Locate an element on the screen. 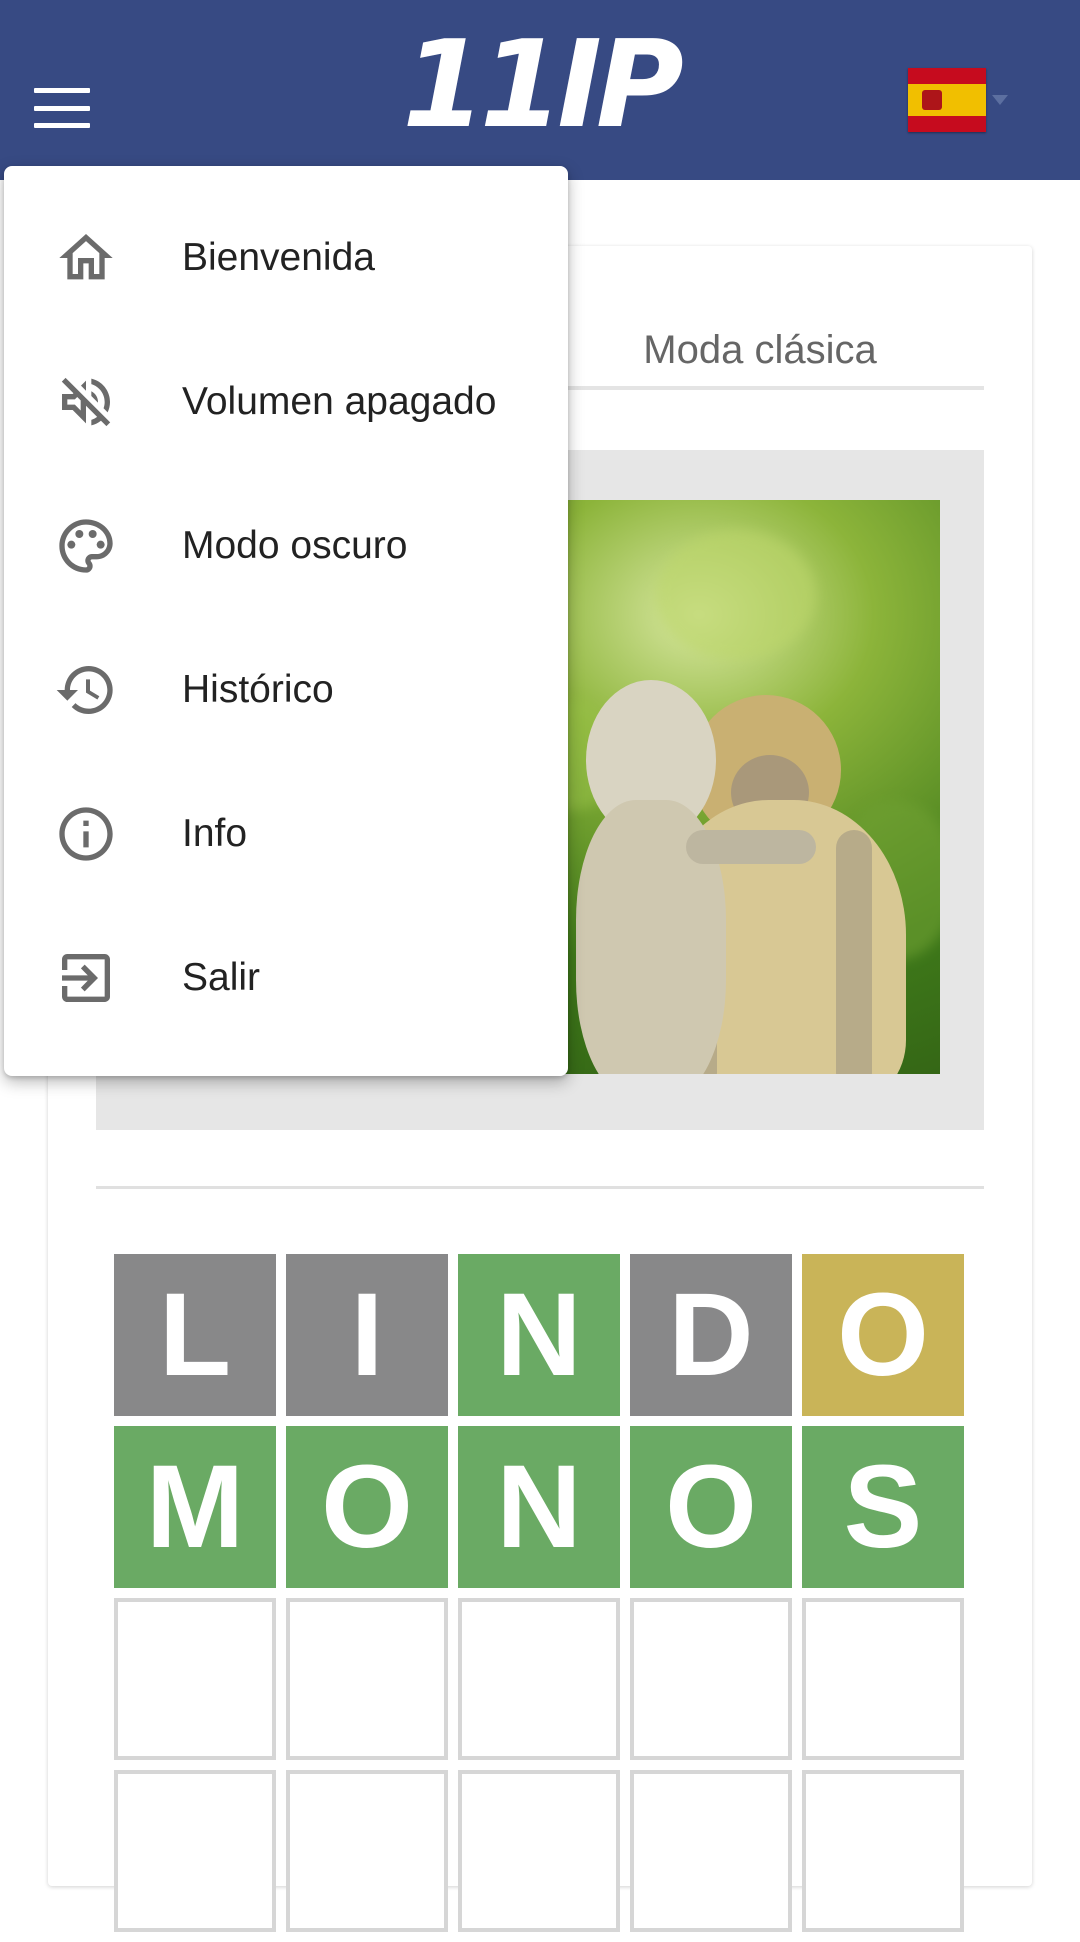  menu-item-exit: Salir is located at coordinates (286, 978).